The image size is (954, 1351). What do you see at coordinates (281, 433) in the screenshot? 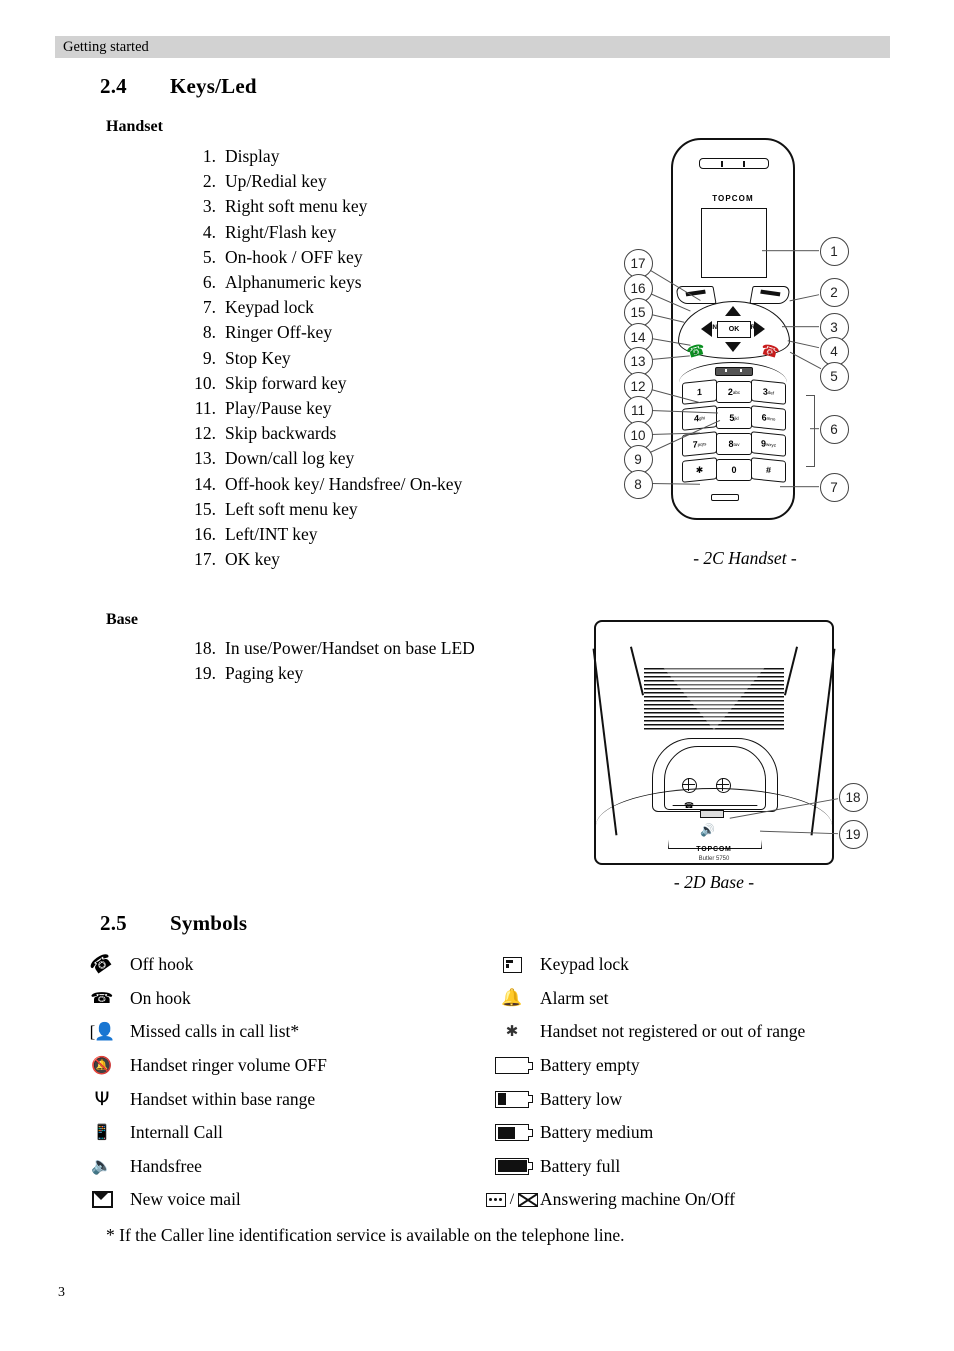
I see `list-item-label: Skip backwards` at bounding box center [281, 433].